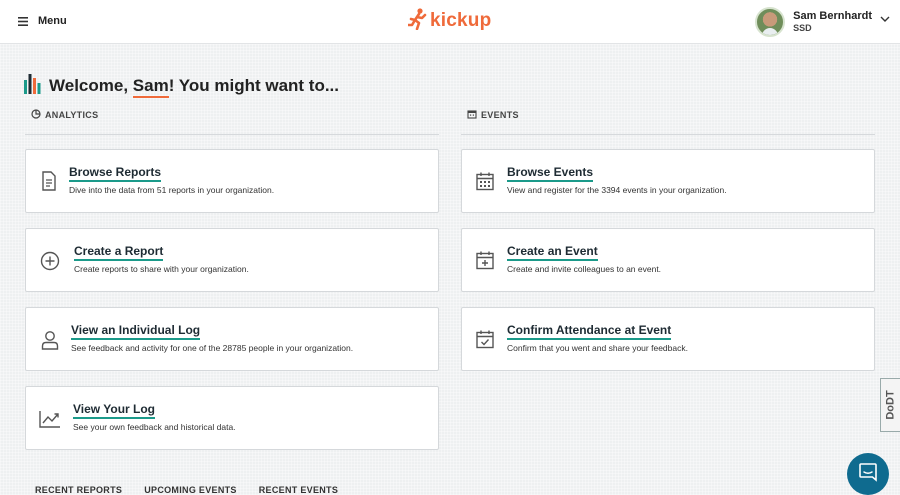 This screenshot has height=495, width=900. I want to click on welcome-name: Sam, so click(150, 87).